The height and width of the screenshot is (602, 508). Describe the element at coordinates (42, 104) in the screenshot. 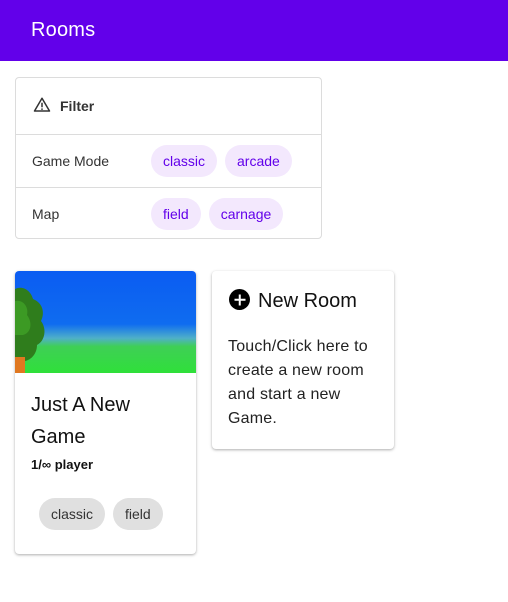

I see `warning-triangle-icon` at that location.